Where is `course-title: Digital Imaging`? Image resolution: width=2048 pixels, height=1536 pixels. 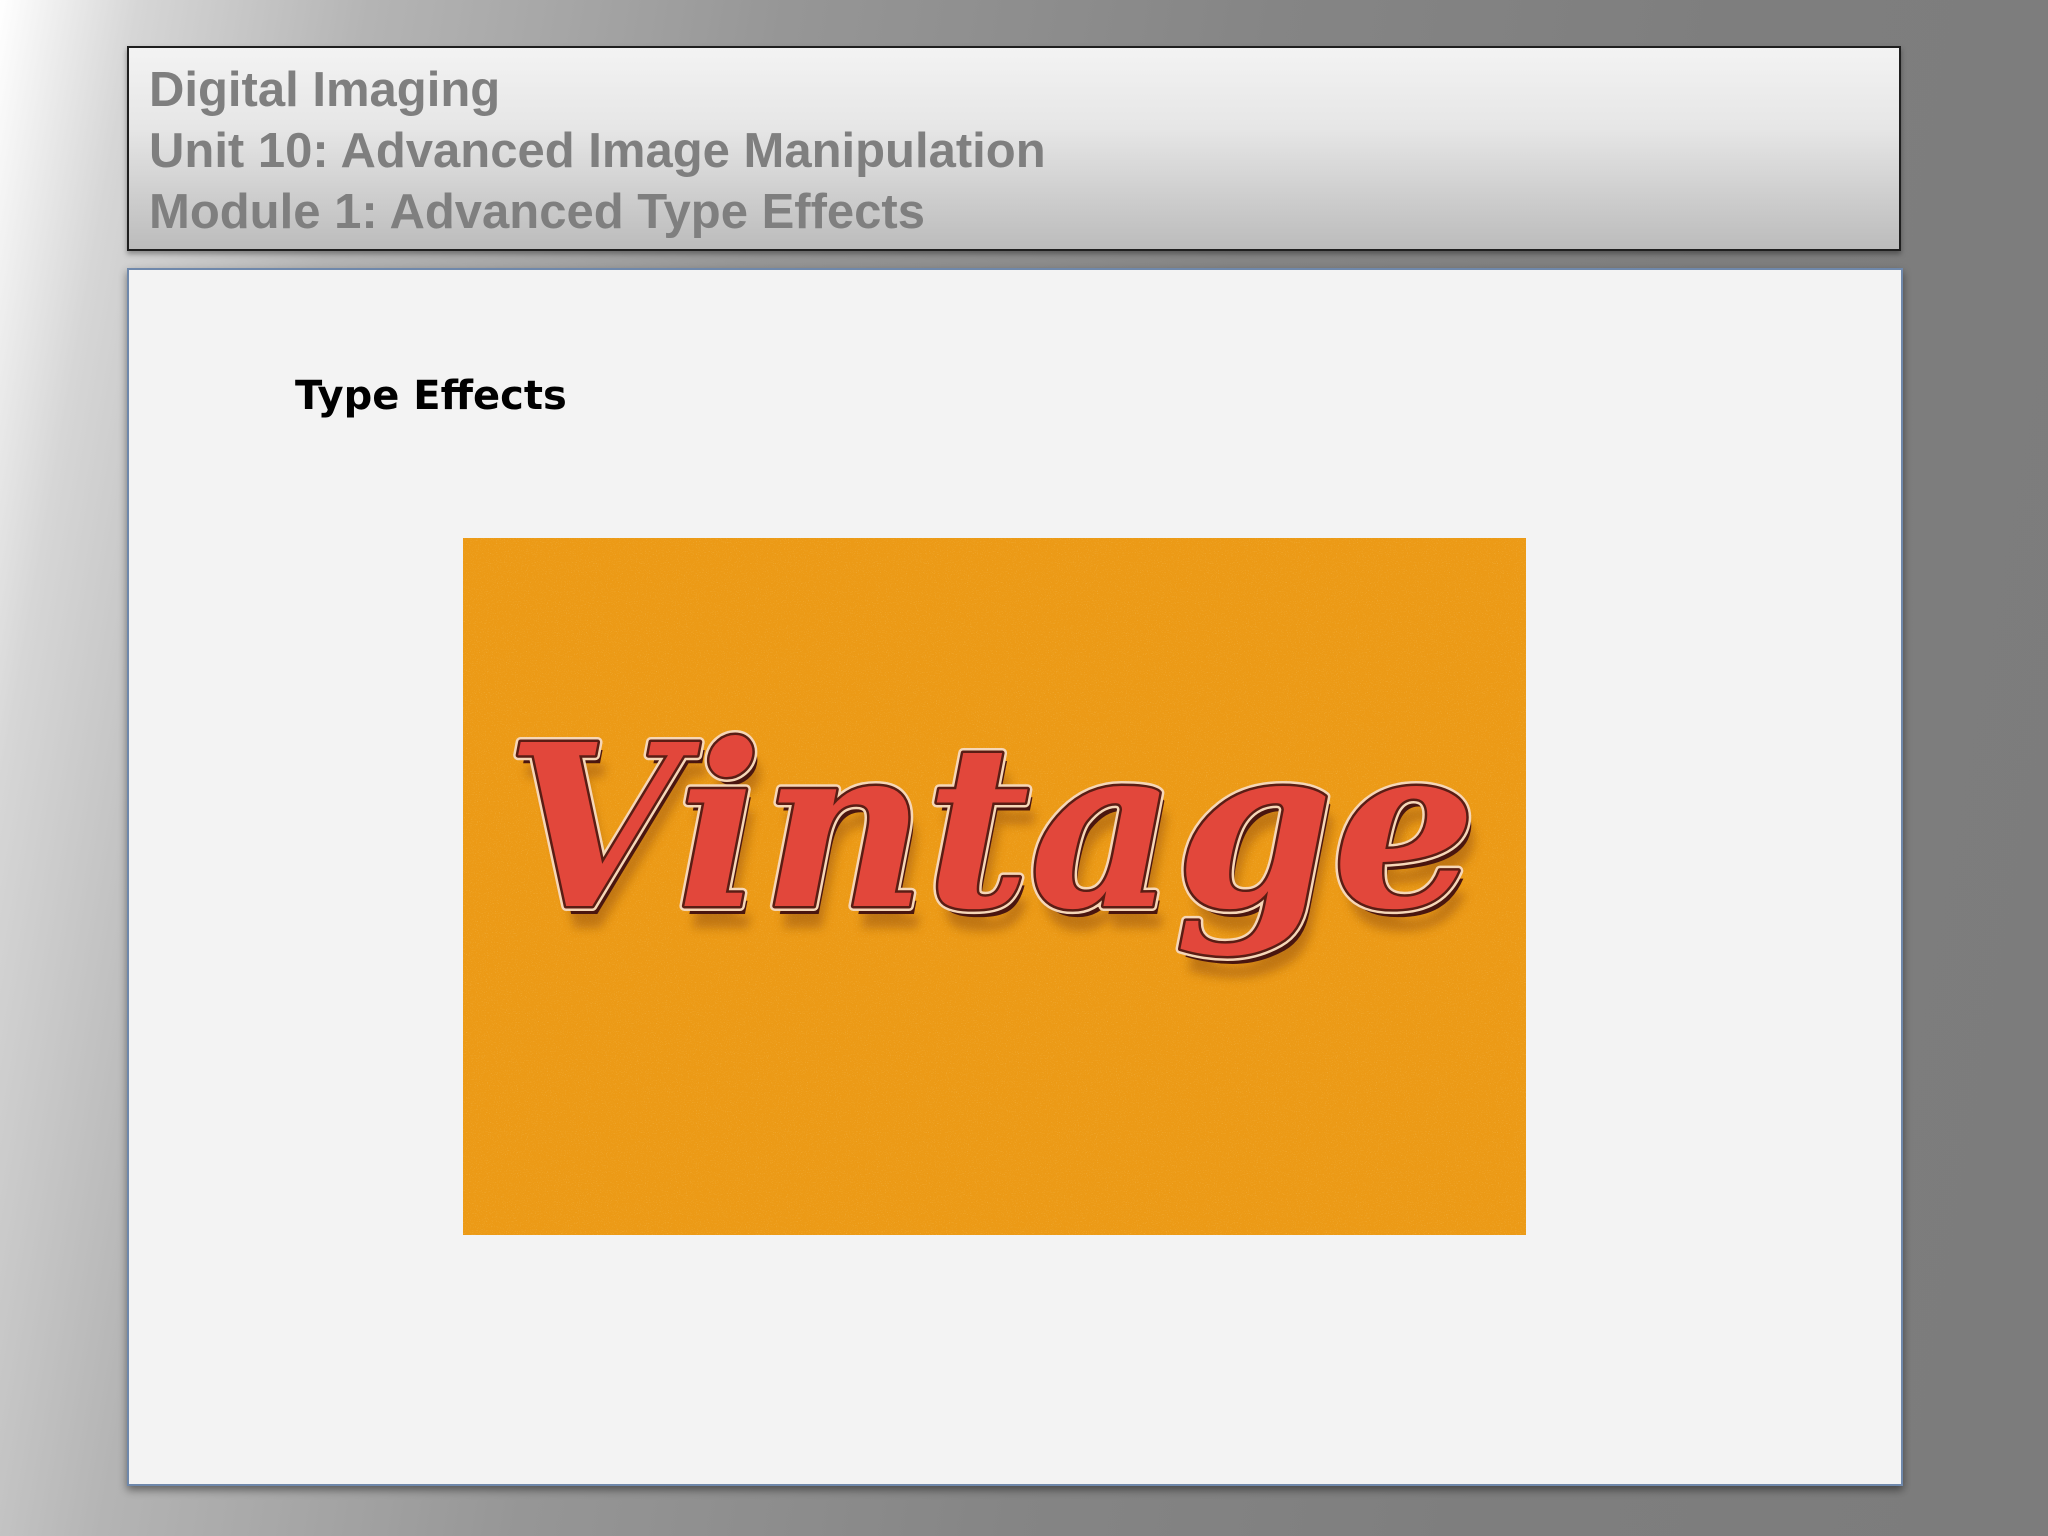 course-title: Digital Imaging is located at coordinates (325, 90).